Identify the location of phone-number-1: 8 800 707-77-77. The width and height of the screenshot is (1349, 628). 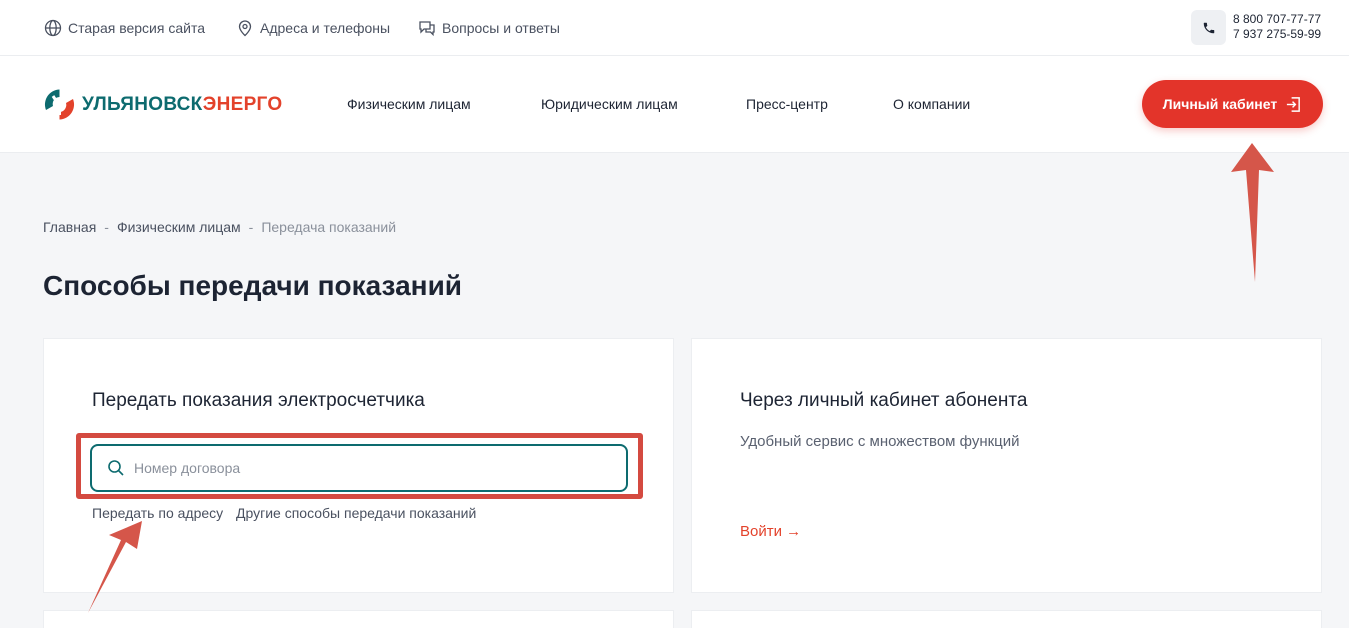
(1277, 19).